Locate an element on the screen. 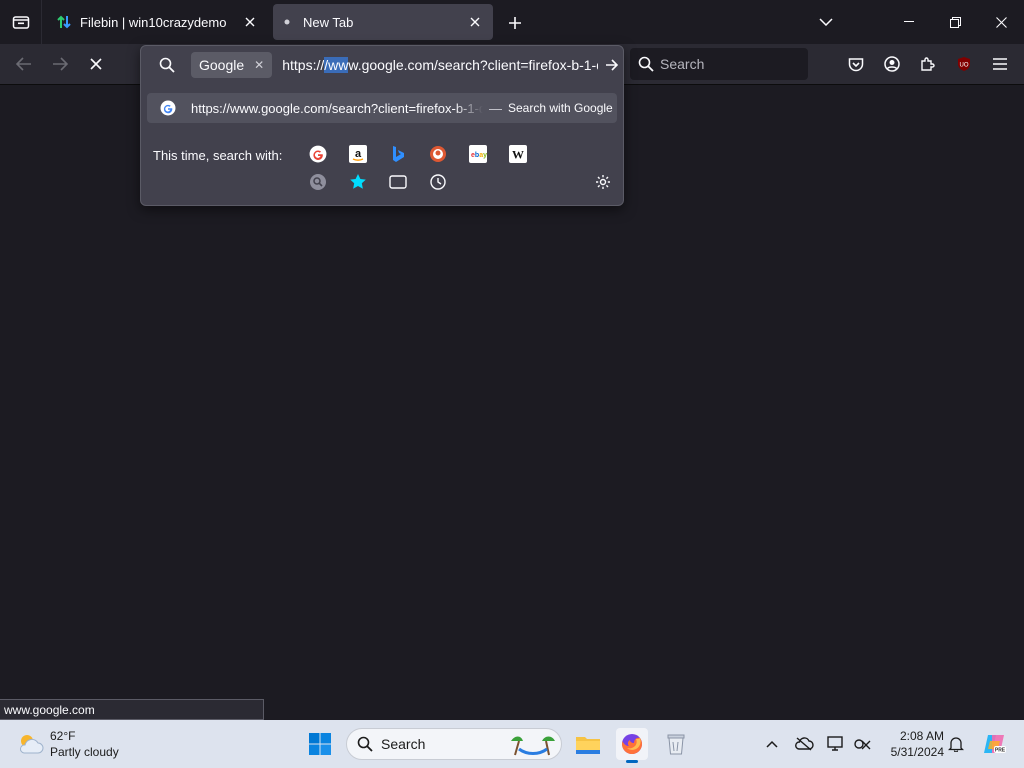 This screenshot has height=768, width=1024. forward-arrow-icon is located at coordinates (60, 64).